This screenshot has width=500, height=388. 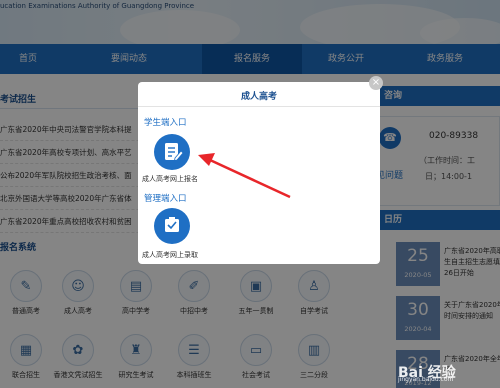 What do you see at coordinates (426, 379) in the screenshot?
I see `watermark-url: jingyan.baidu.com` at bounding box center [426, 379].